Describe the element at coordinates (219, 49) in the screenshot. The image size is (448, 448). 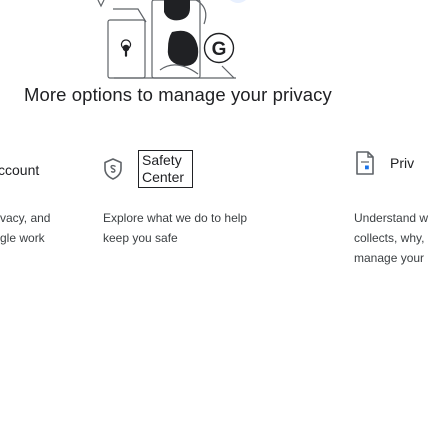
I see `svg-text: G` at that location.